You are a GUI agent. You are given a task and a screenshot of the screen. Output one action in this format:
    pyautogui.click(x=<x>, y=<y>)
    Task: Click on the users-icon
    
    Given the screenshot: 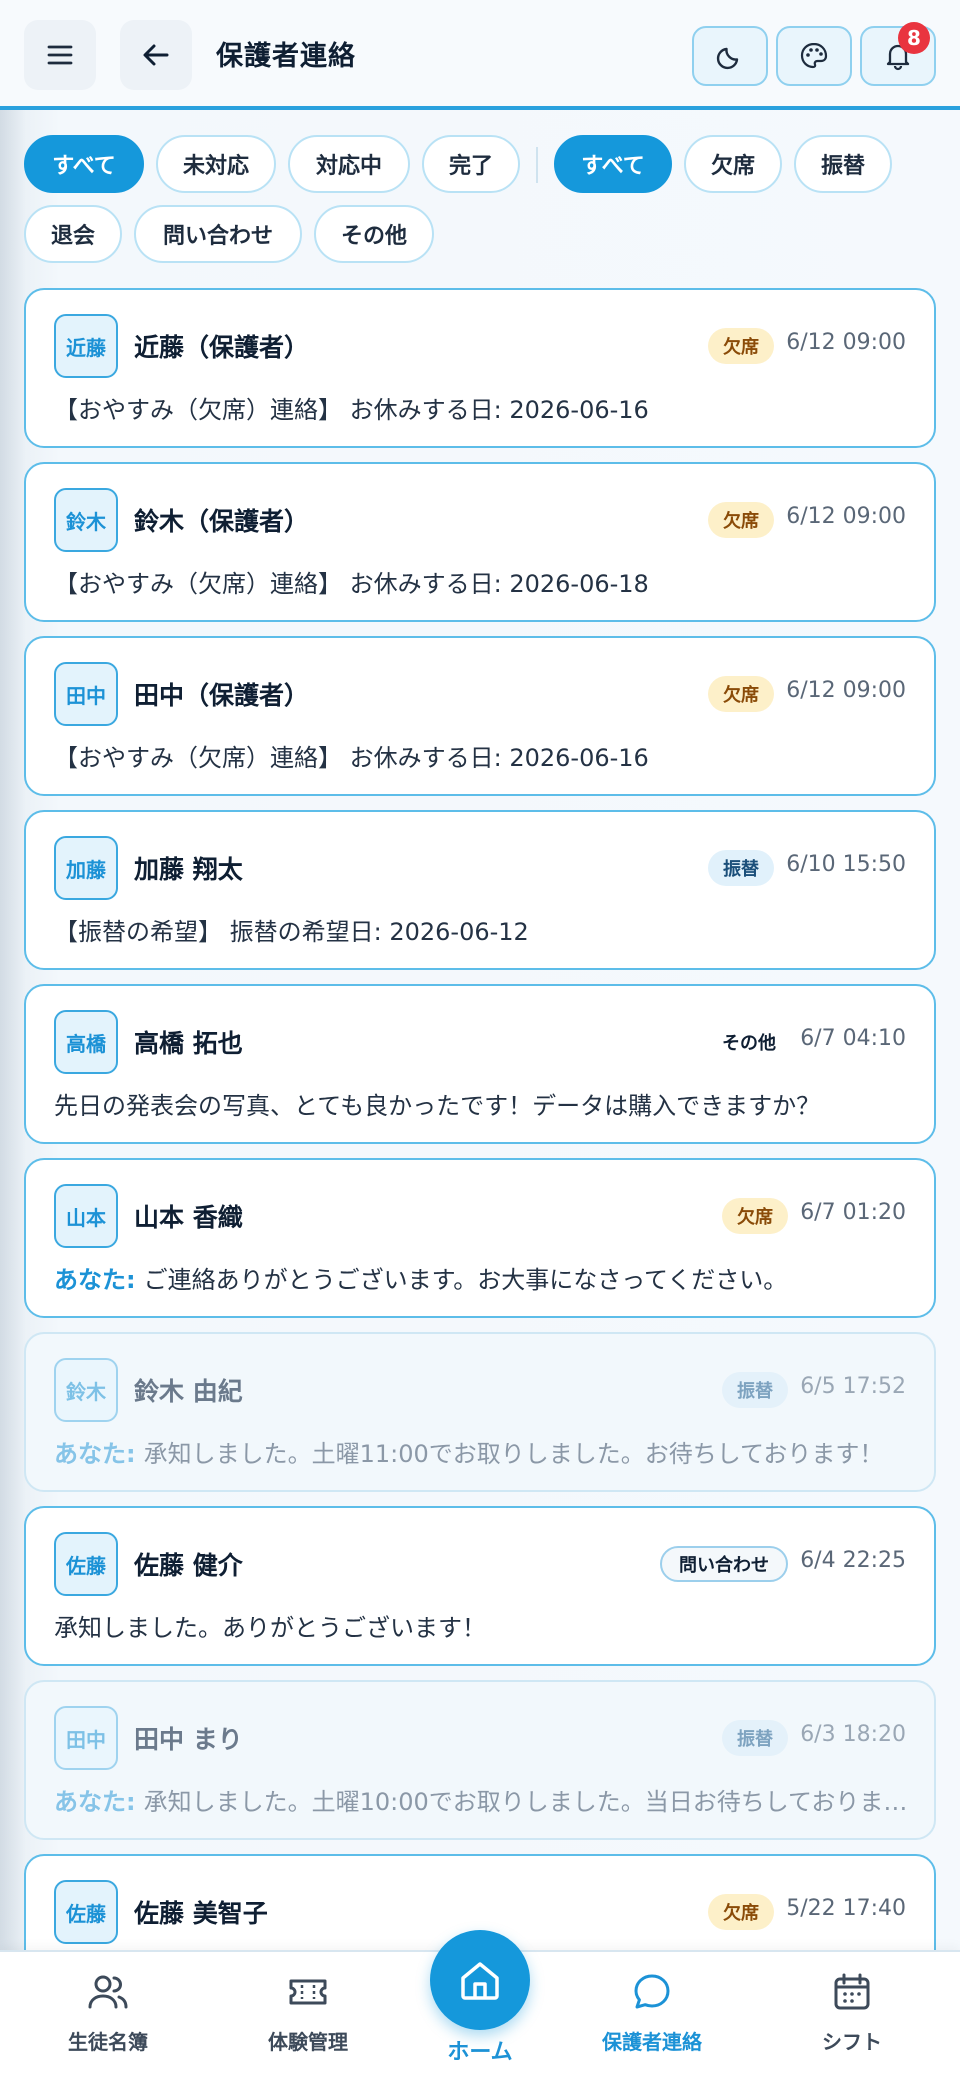 What is the action you would take?
    pyautogui.click(x=108, y=1992)
    